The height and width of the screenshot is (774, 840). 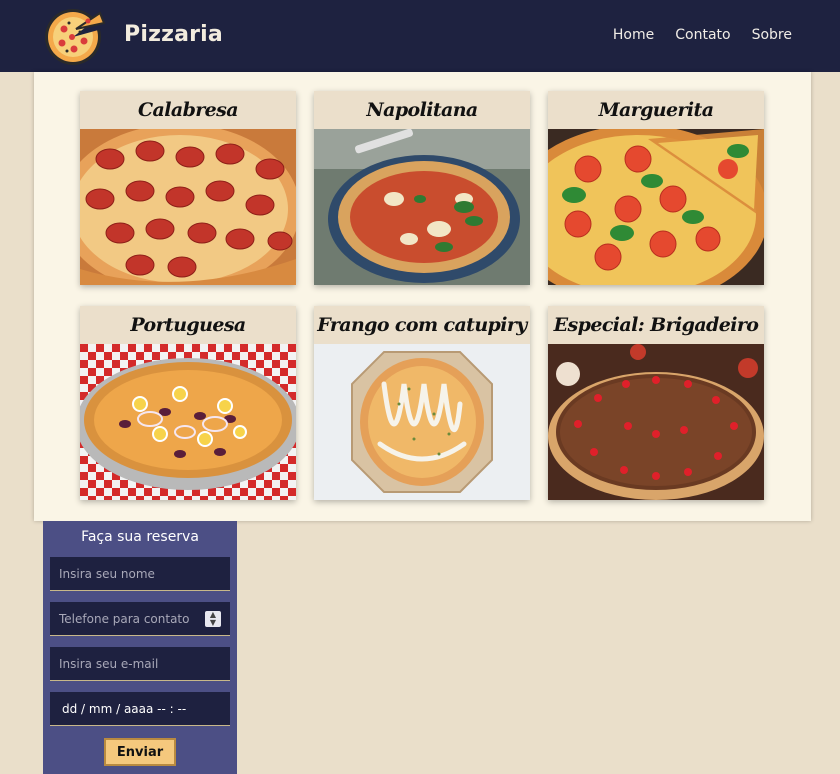 I want to click on pizza-card-napolitana: Napolitana, so click(x=422, y=188).